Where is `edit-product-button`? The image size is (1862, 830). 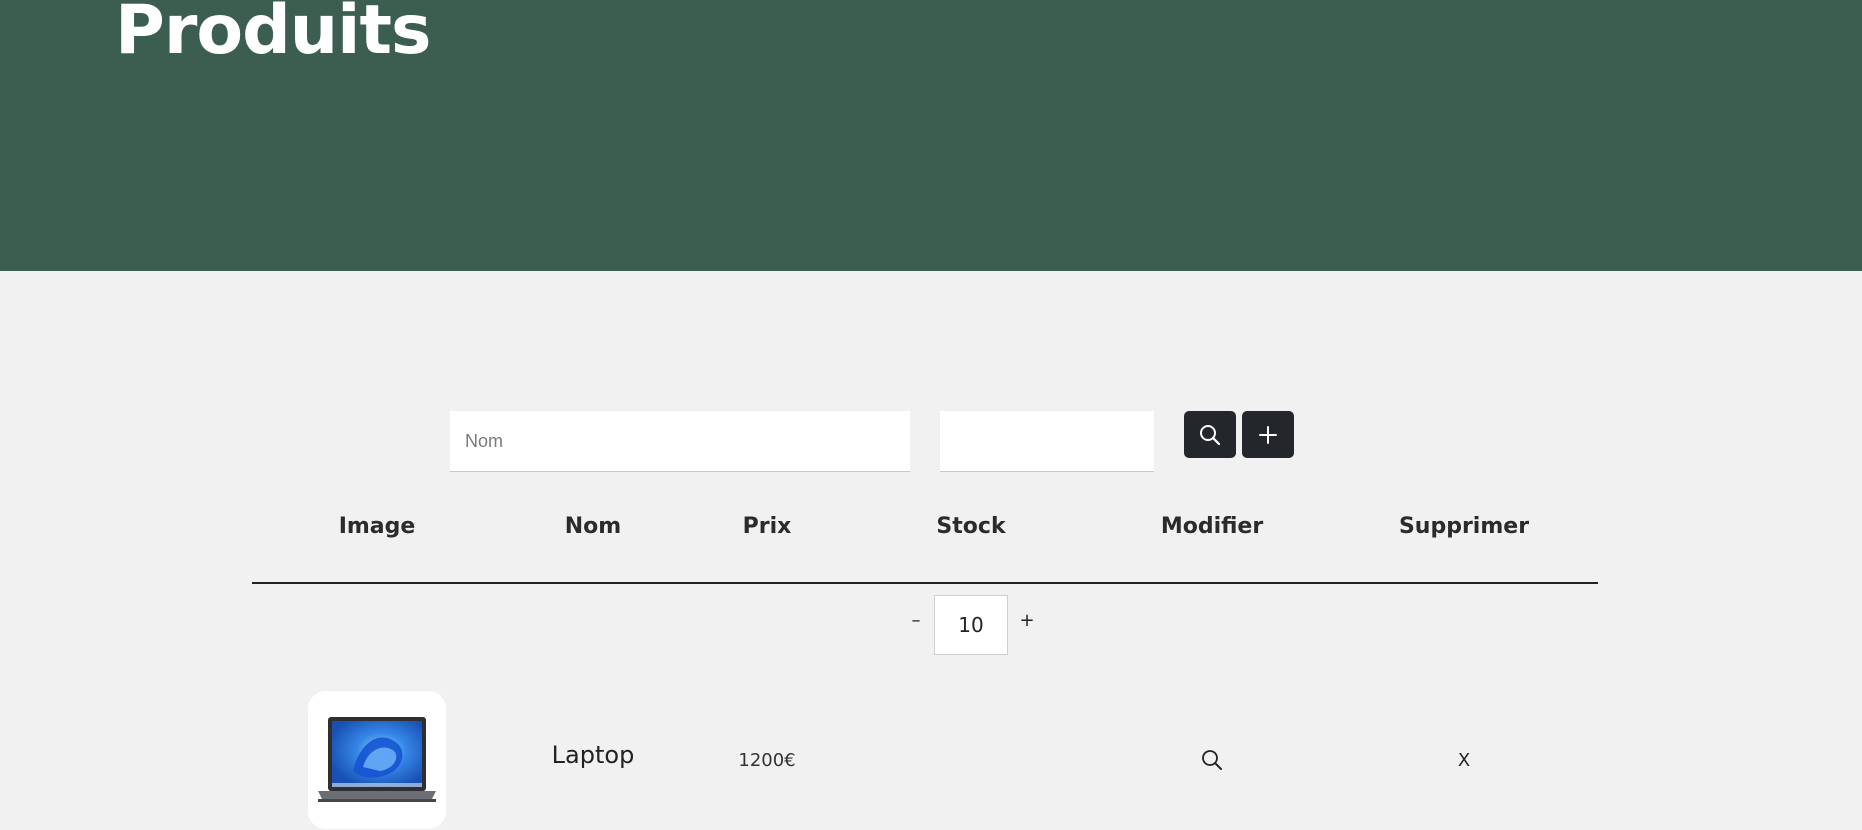
edit-product-button is located at coordinates (1212, 762).